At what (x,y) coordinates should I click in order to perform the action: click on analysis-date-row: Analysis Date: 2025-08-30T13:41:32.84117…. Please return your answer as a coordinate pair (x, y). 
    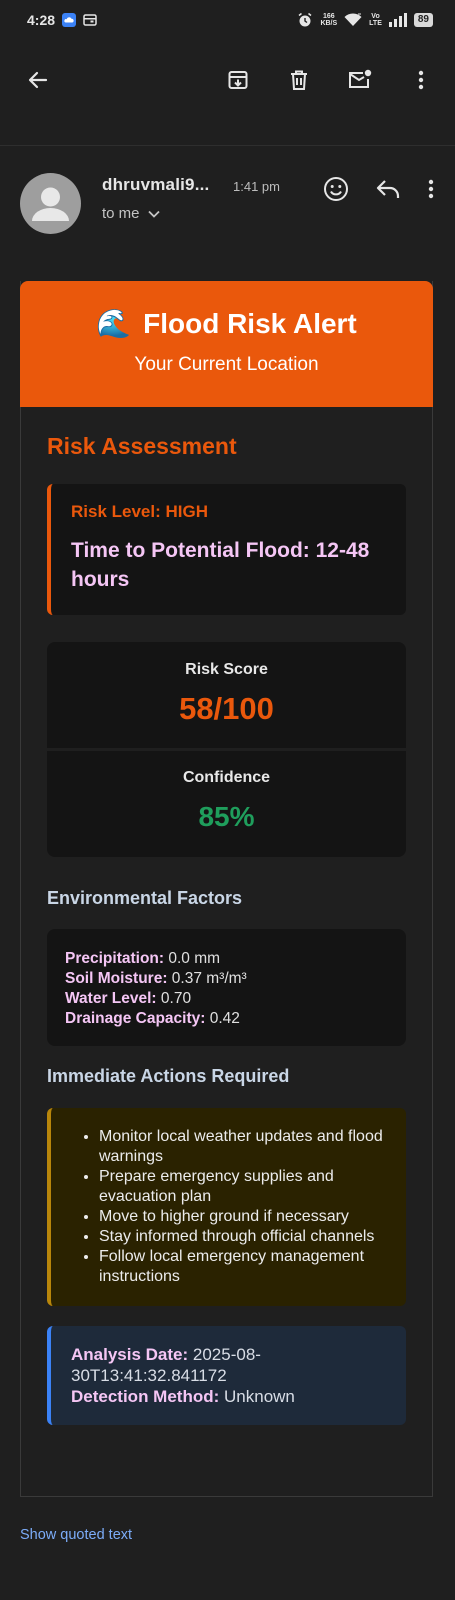
    Looking at the image, I should click on (228, 1365).